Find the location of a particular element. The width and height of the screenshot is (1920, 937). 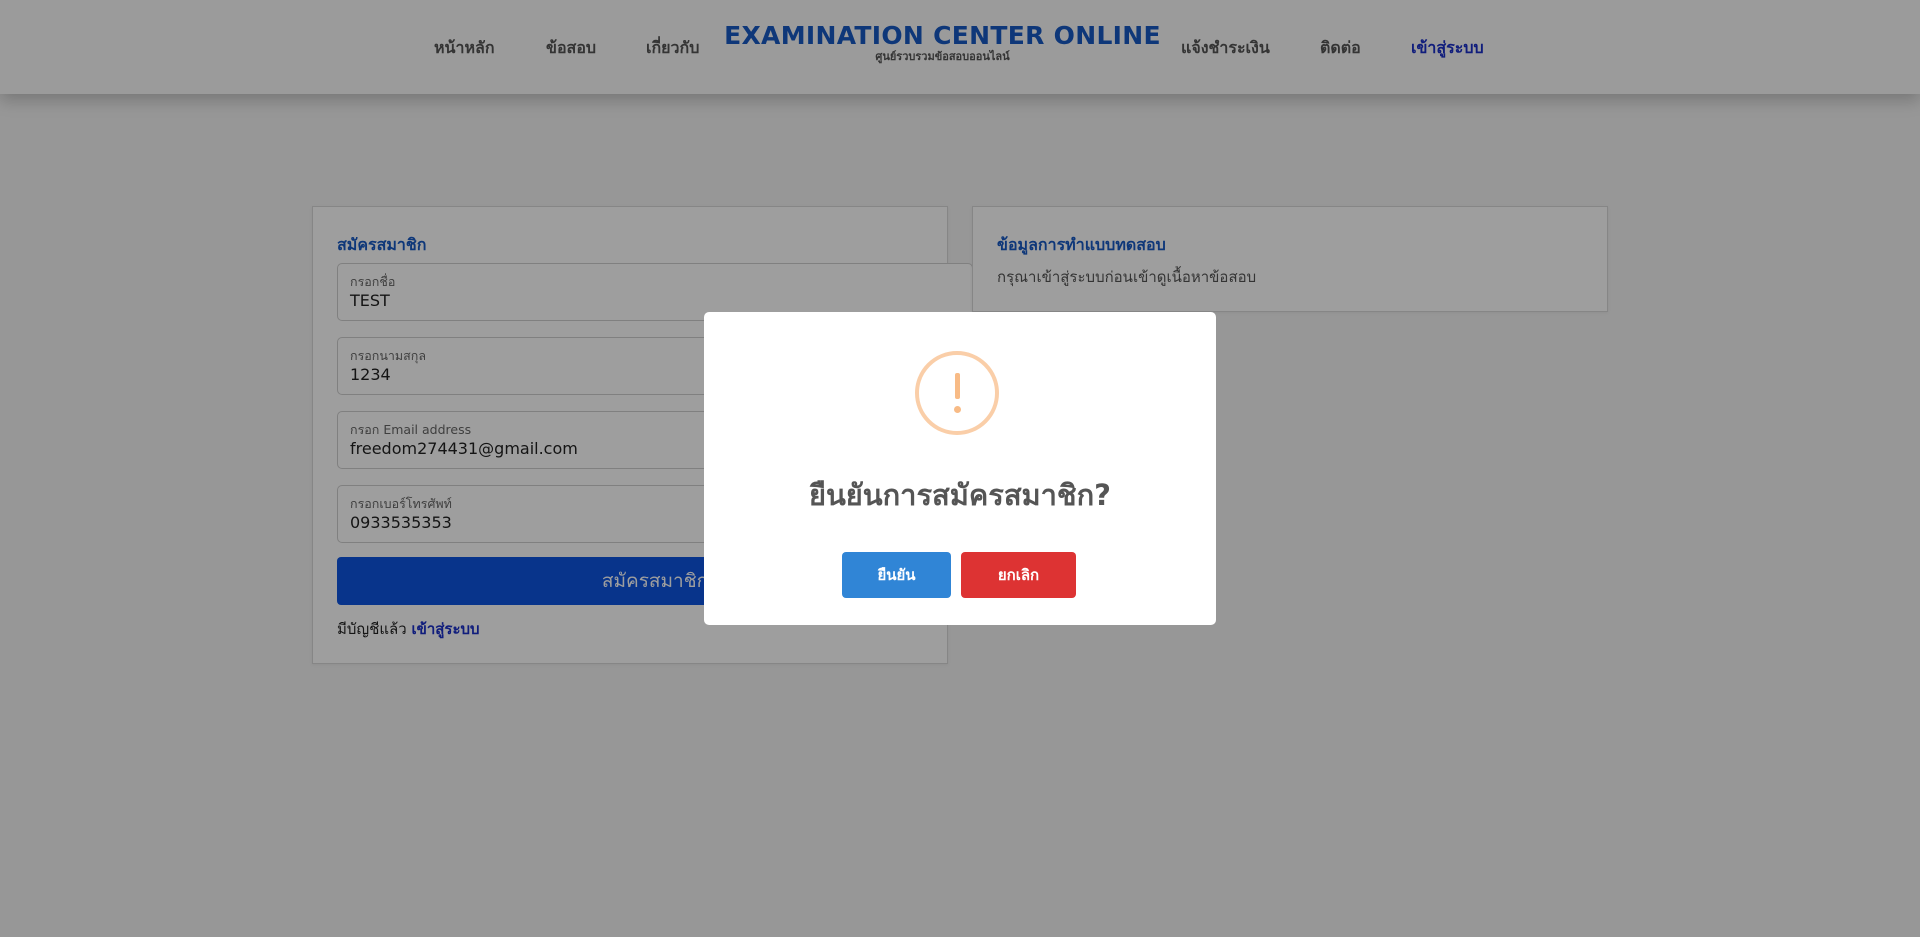

warning-icon is located at coordinates (957, 393).